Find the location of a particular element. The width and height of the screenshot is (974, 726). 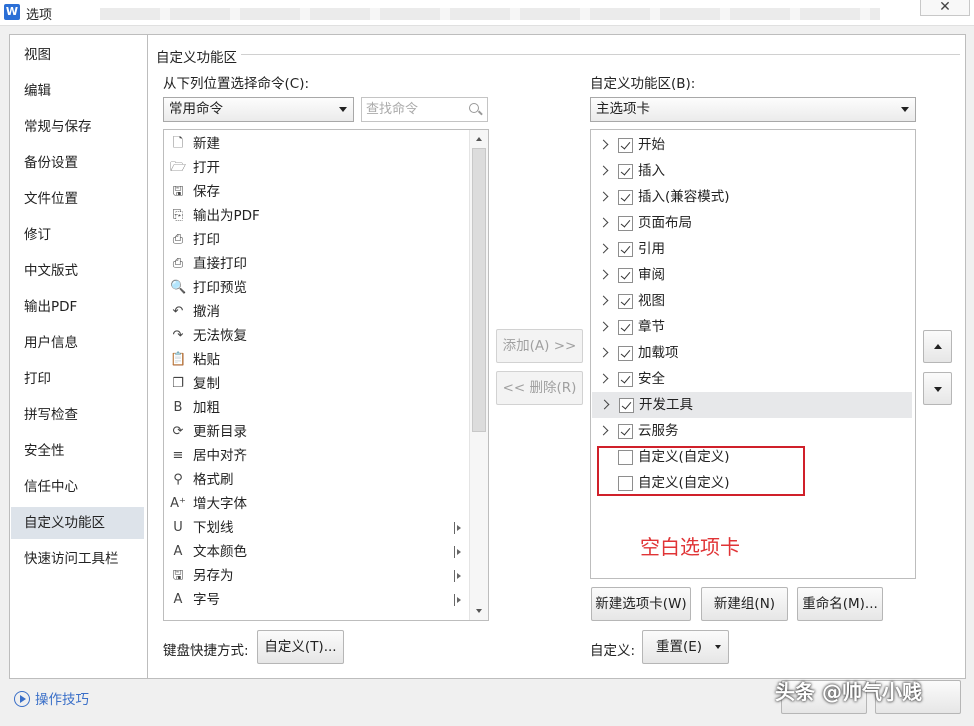

command-item: U 下划线 is located at coordinates (316, 528).